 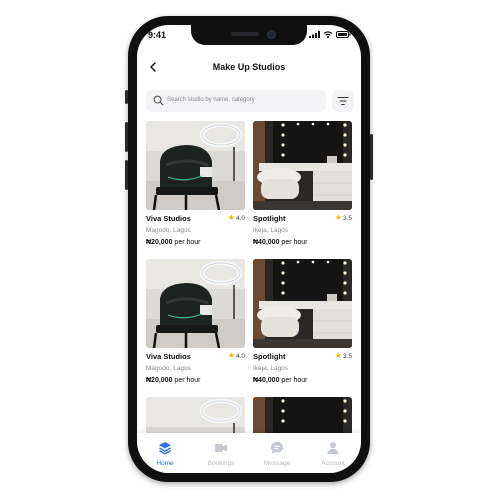 I want to click on tab-home: Home, so click(x=165, y=454).